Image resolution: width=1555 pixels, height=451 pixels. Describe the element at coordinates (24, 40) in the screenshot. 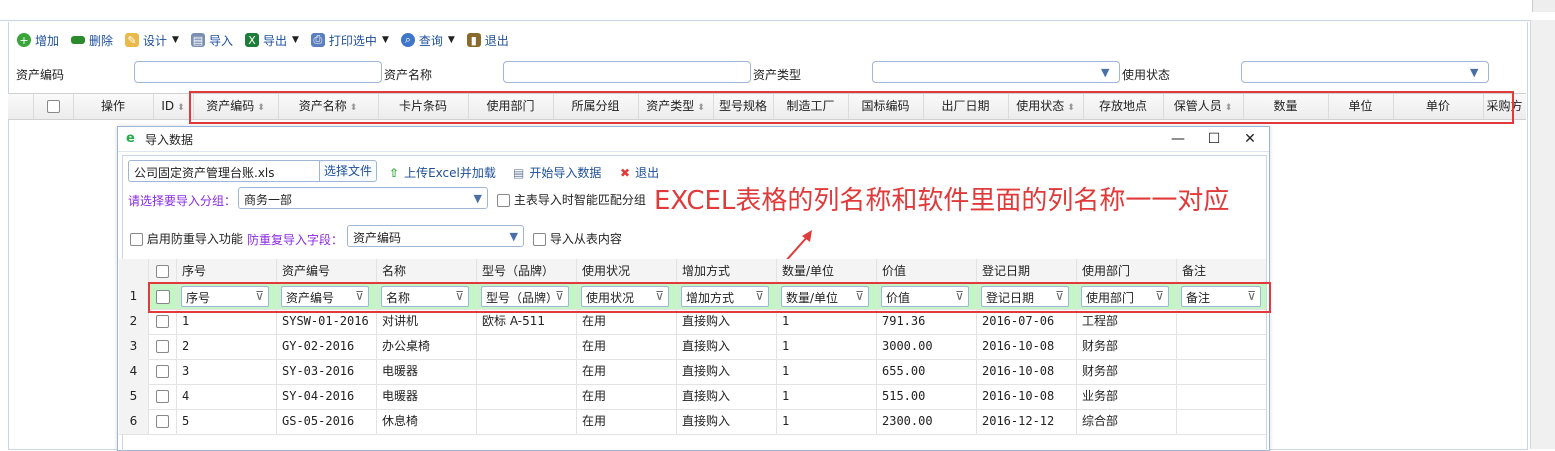

I see `add-icon: +` at that location.